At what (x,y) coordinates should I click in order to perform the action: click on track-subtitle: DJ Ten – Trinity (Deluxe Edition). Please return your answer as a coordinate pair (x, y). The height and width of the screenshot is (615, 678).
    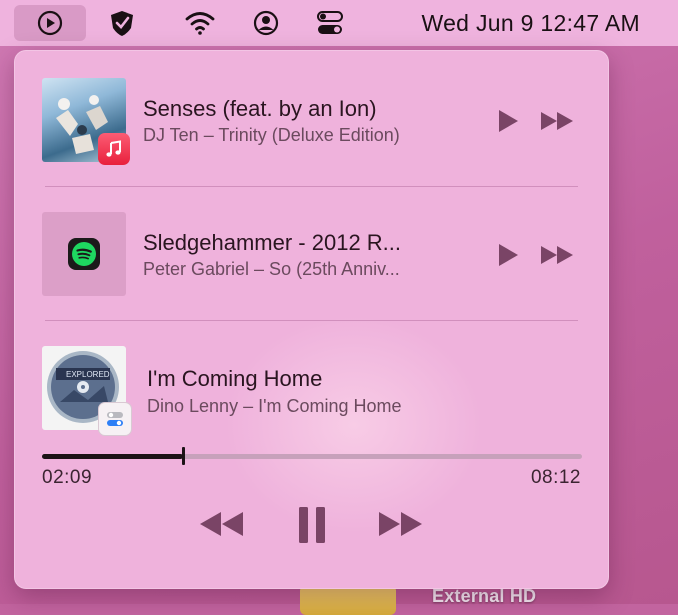
    Looking at the image, I should click on (271, 135).